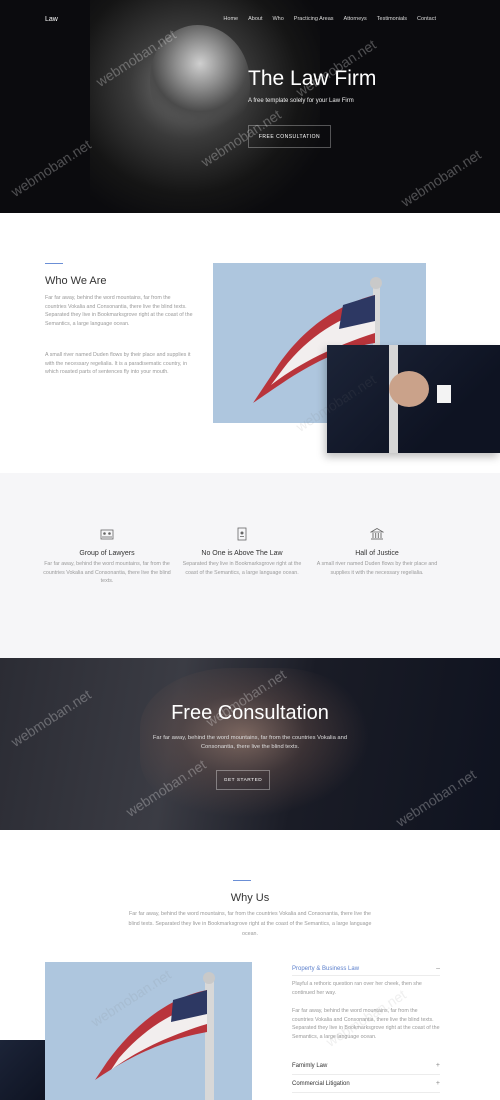 This screenshot has width=500, height=1100. I want to click on suit-illustration, so click(420, 399).